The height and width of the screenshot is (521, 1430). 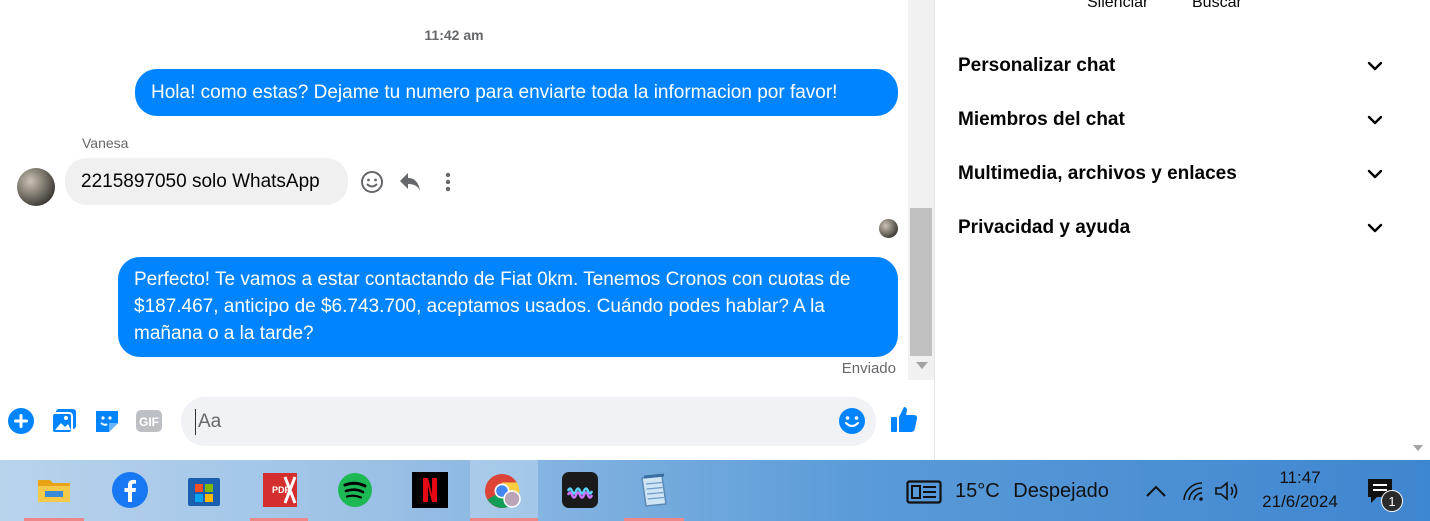 I want to click on section-label: Privacidad y ayuda, so click(x=1044, y=227).